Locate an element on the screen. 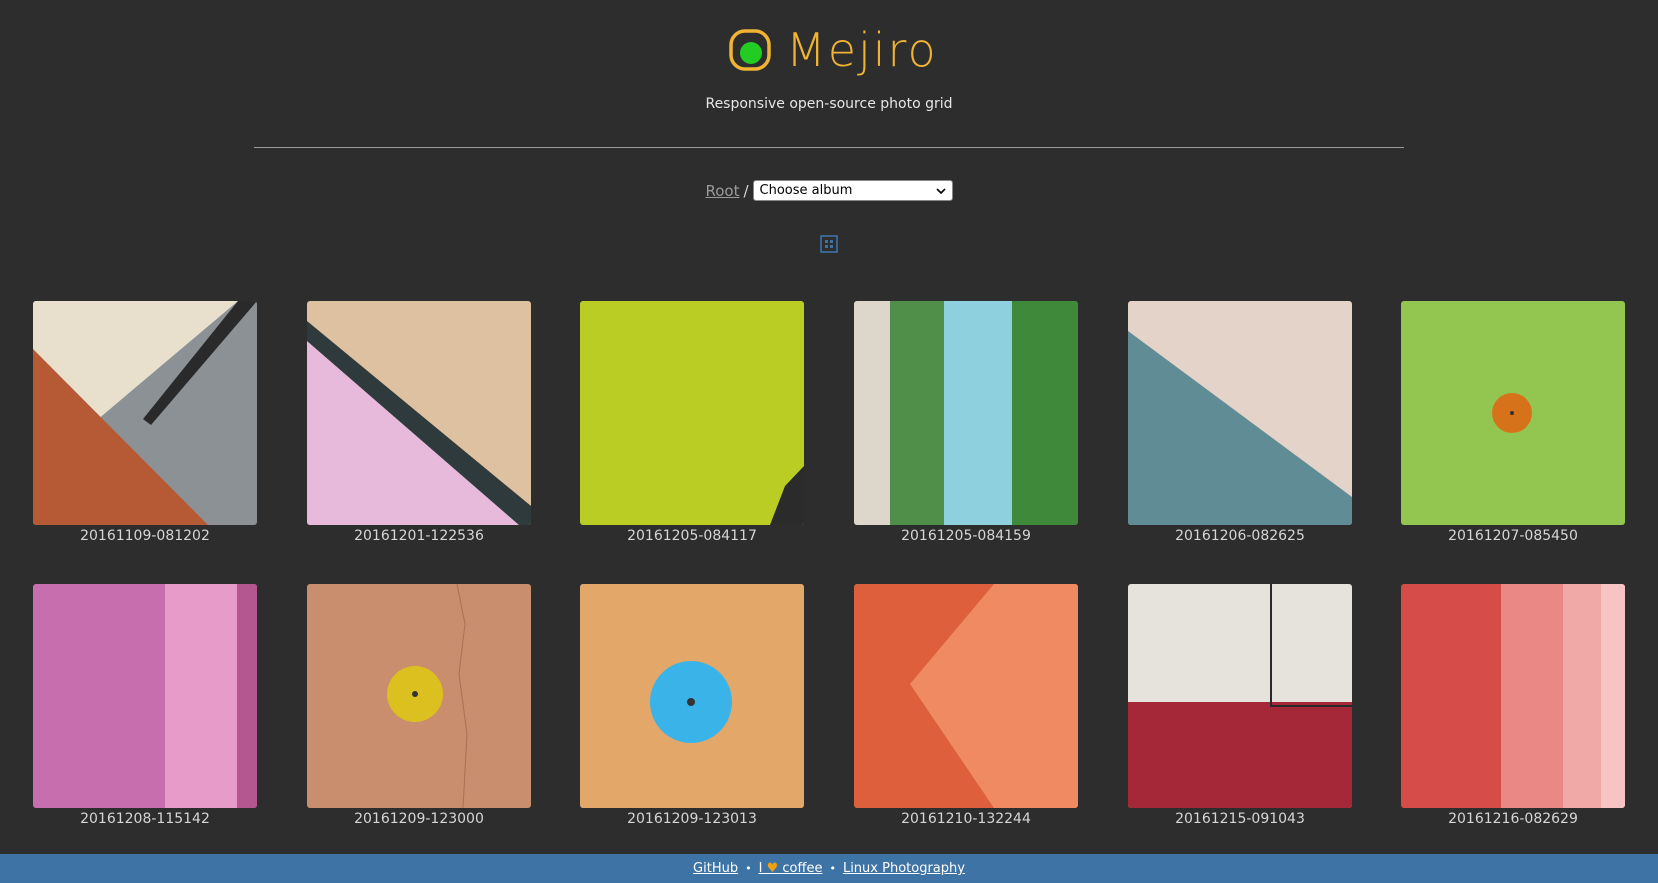 The image size is (1658, 883). photo-tile: 20161216-082629 is located at coordinates (1513, 705).